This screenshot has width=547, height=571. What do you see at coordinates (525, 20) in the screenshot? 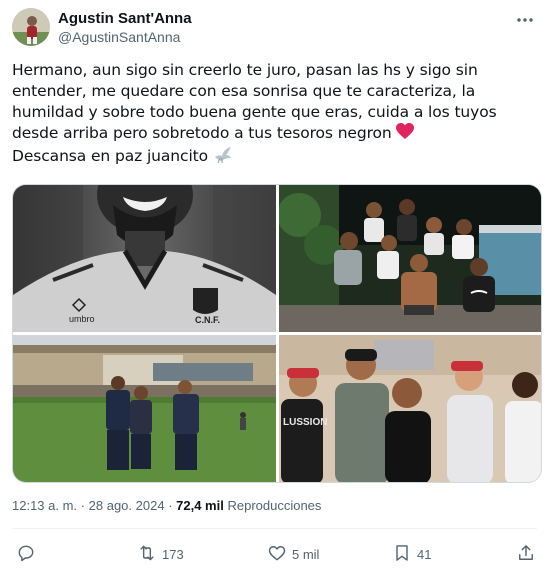
I see `more-options-icon` at bounding box center [525, 20].